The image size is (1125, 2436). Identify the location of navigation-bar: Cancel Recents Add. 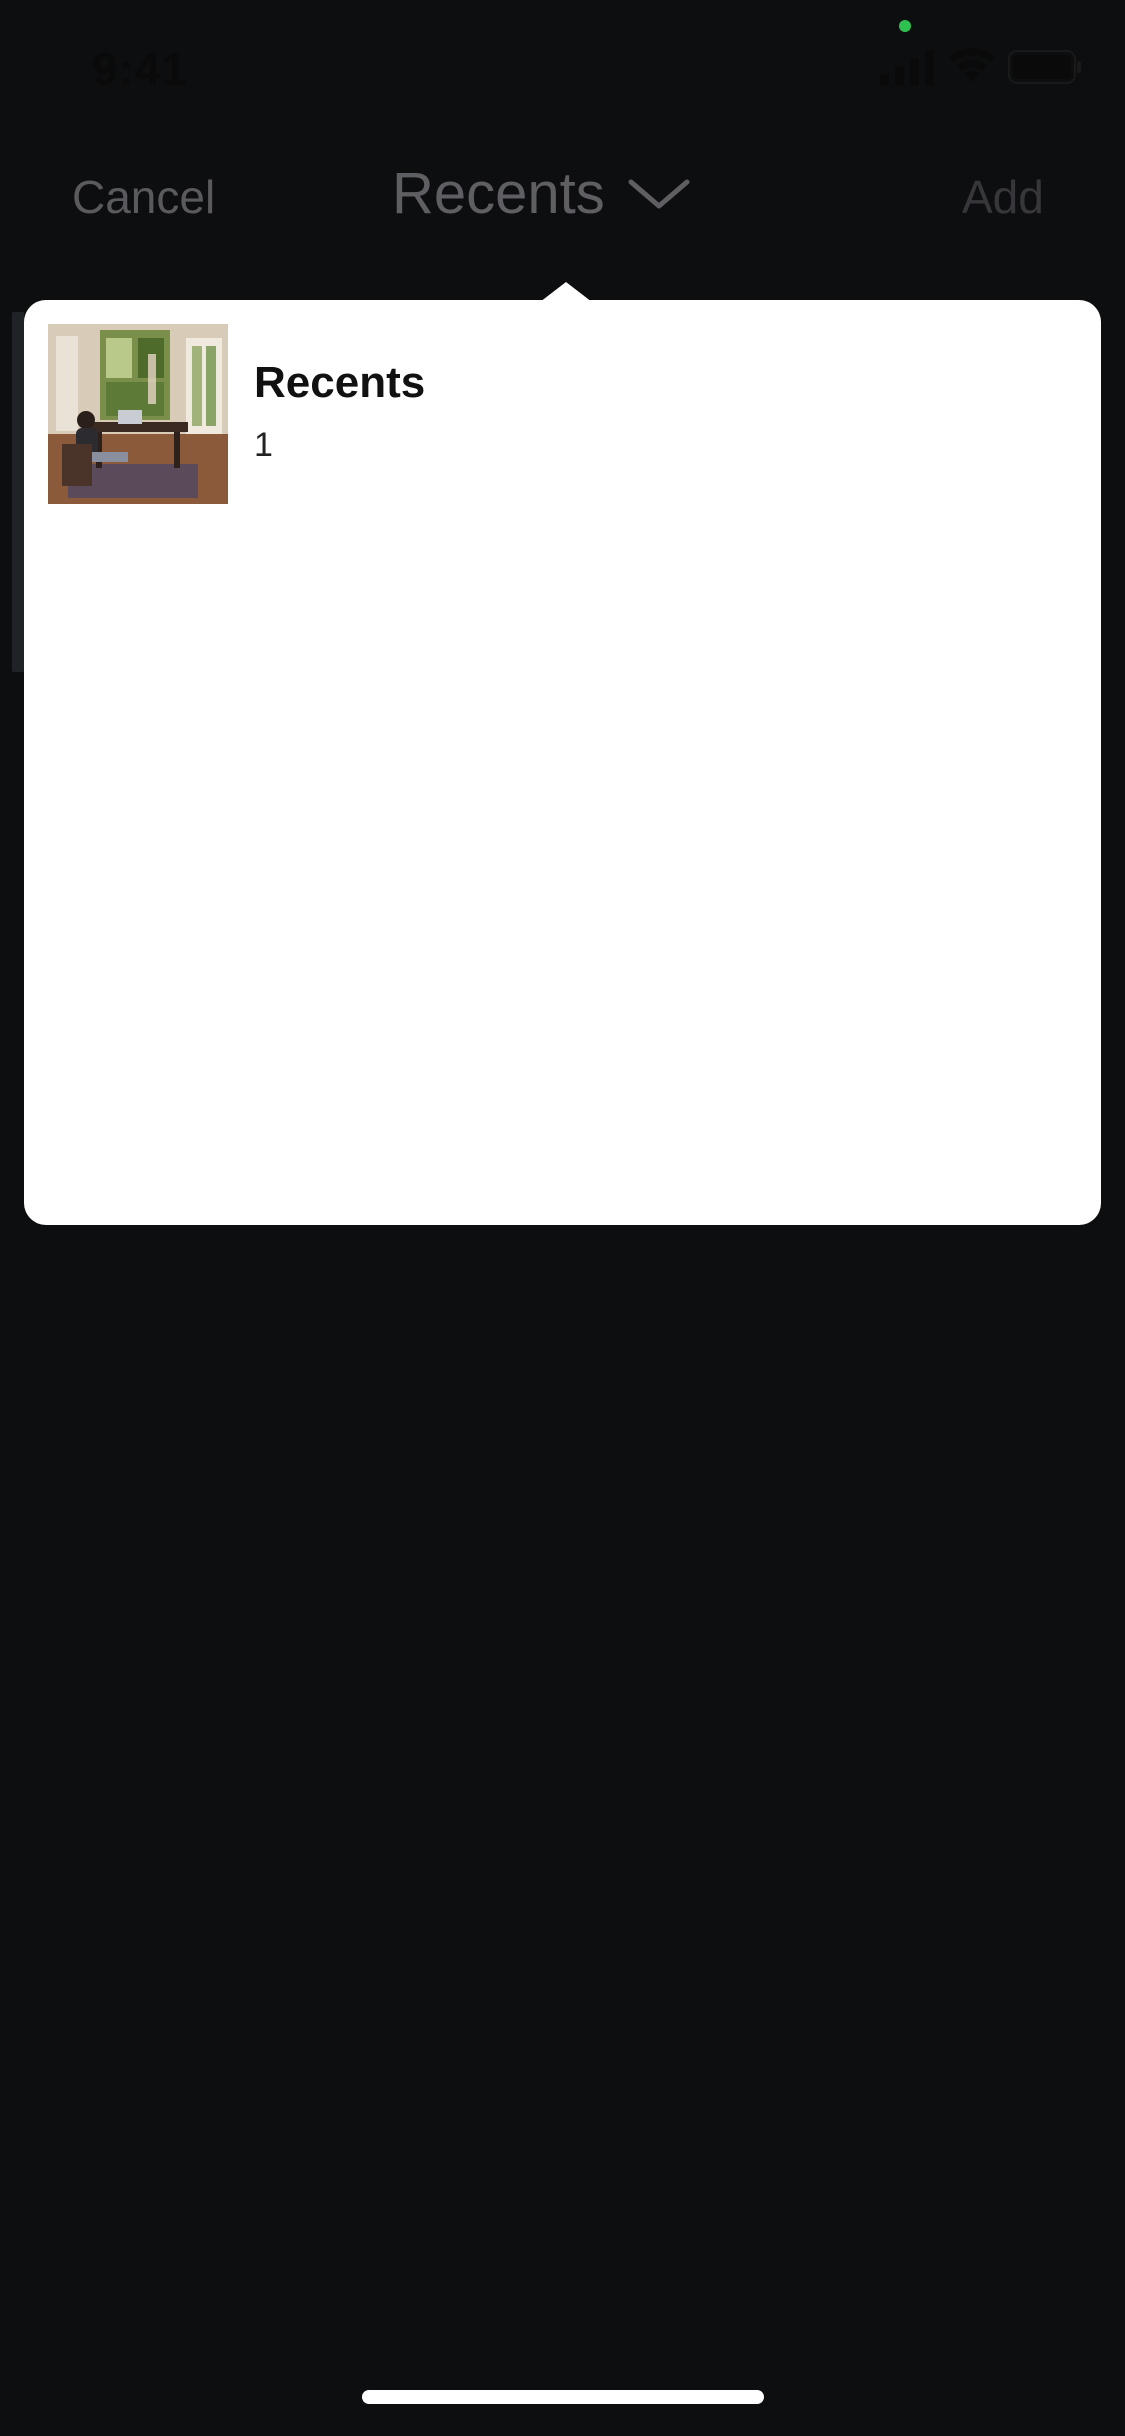
(562, 205).